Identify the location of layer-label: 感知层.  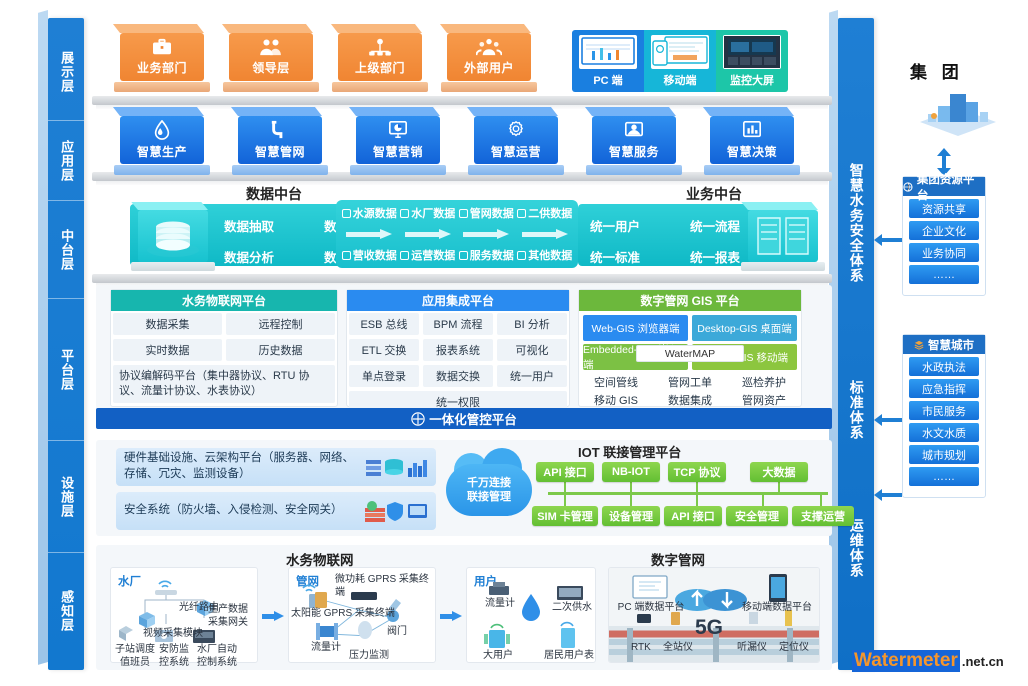
(67, 611).